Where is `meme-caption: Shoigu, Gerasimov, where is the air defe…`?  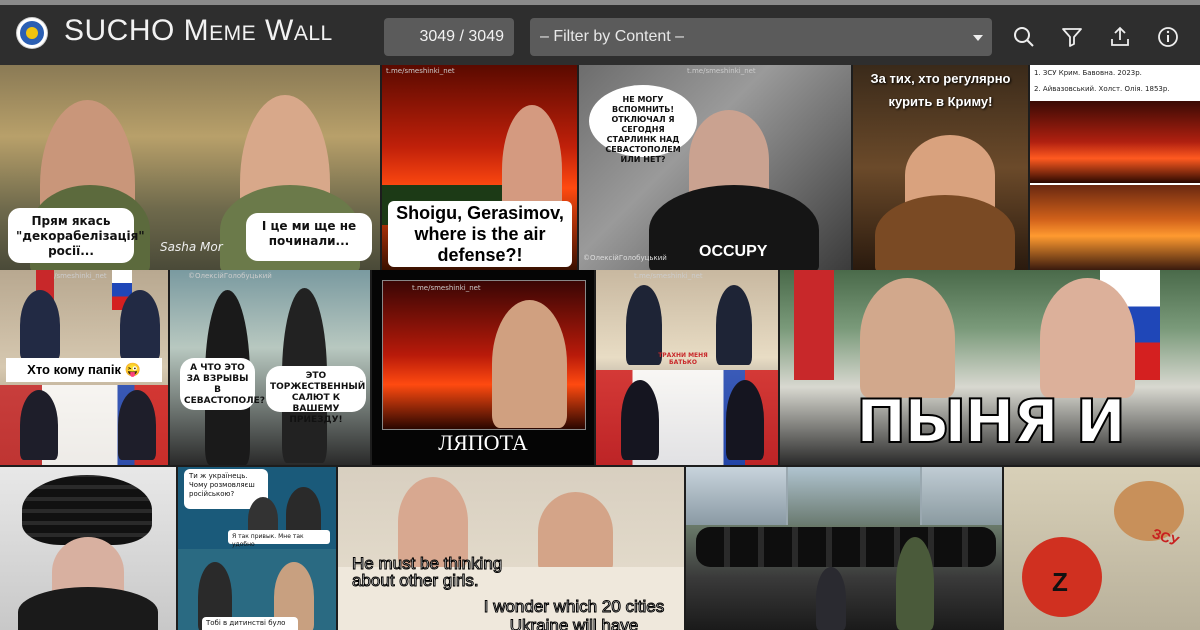
meme-caption: Shoigu, Gerasimov, where is the air defe… is located at coordinates (480, 234).